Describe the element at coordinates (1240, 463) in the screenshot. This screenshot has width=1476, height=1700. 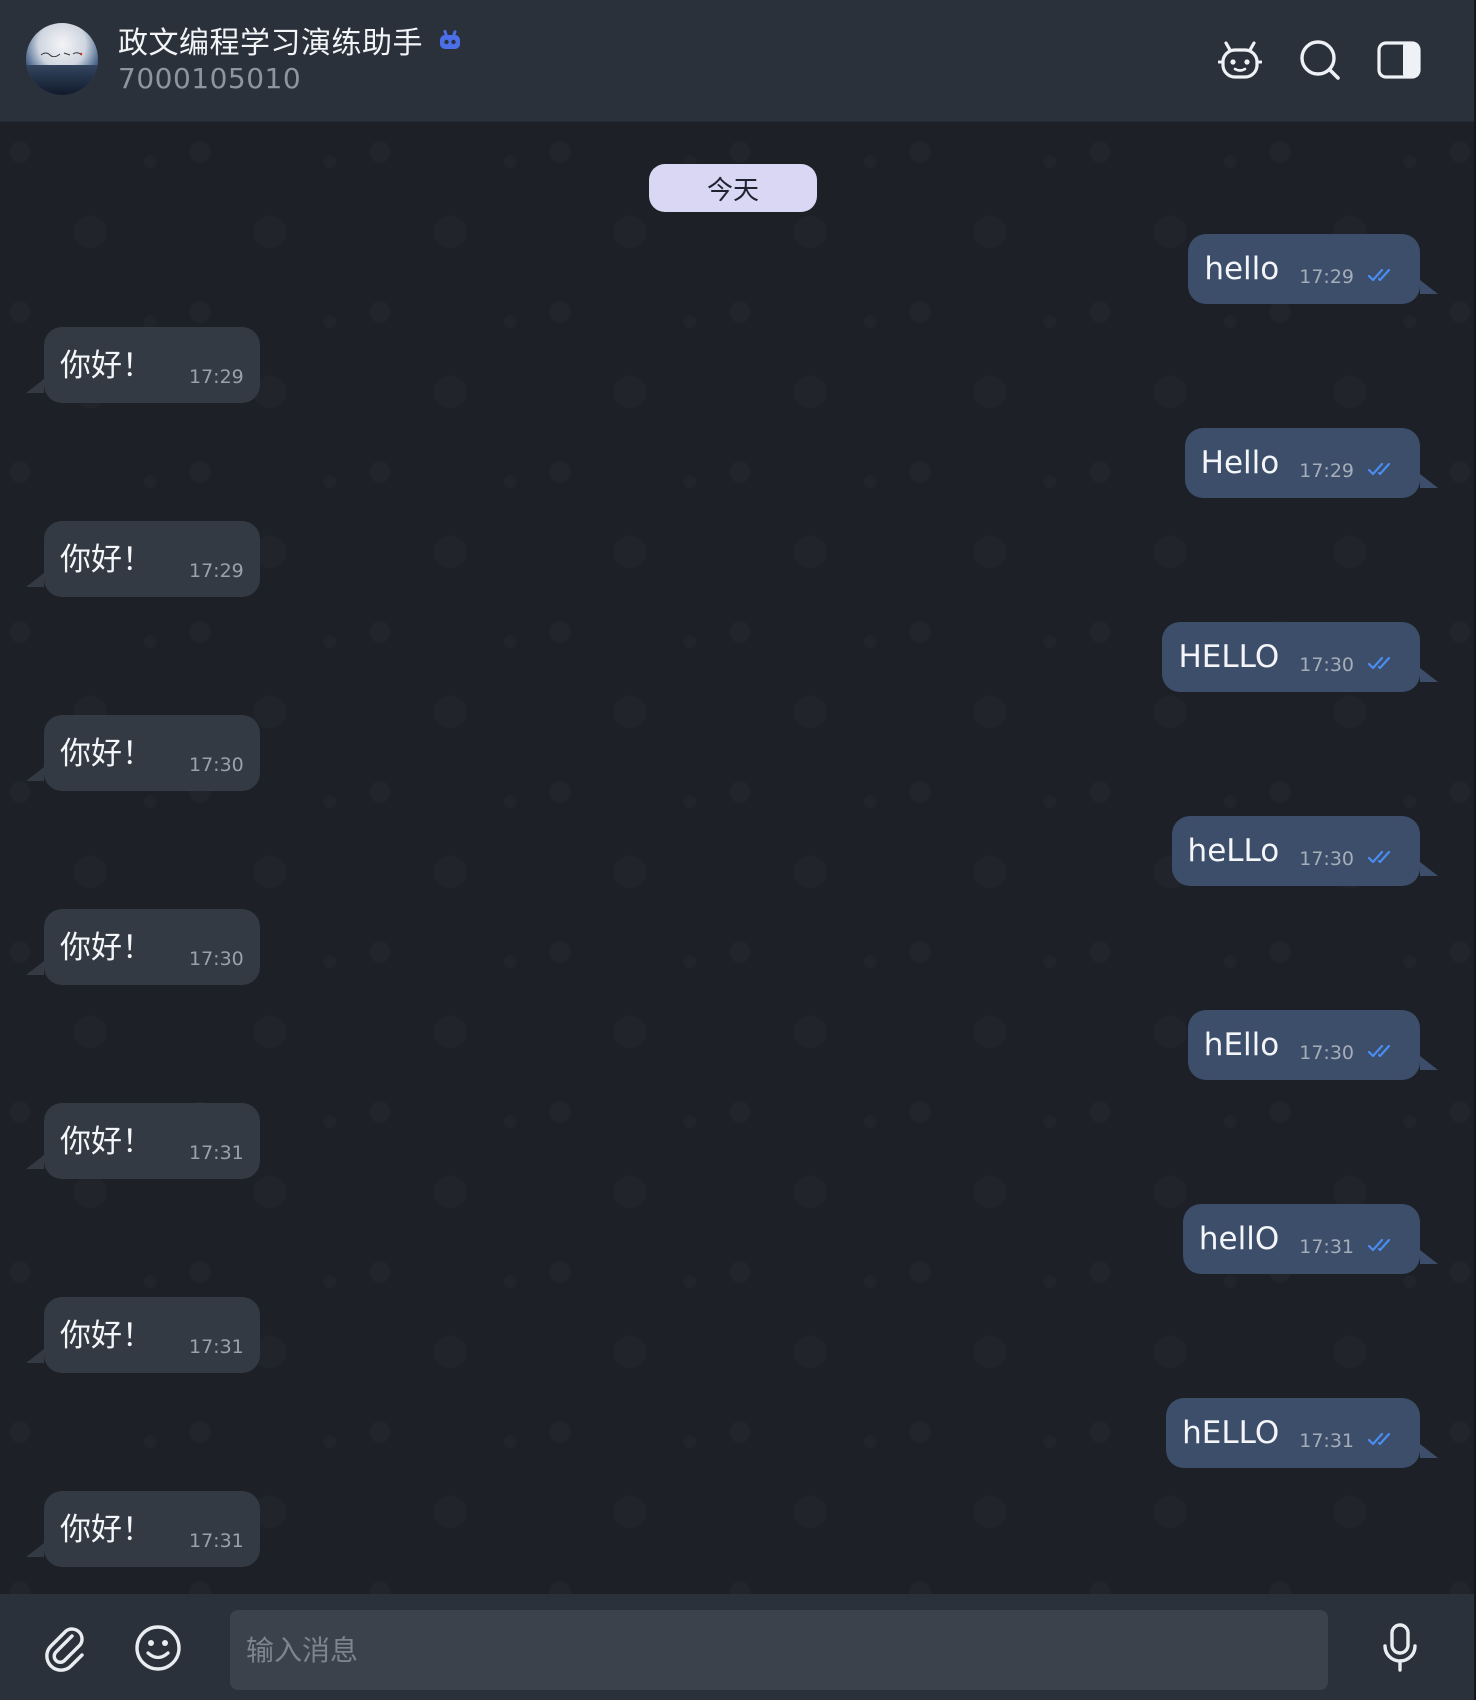
I see `message-text: Hello` at that location.